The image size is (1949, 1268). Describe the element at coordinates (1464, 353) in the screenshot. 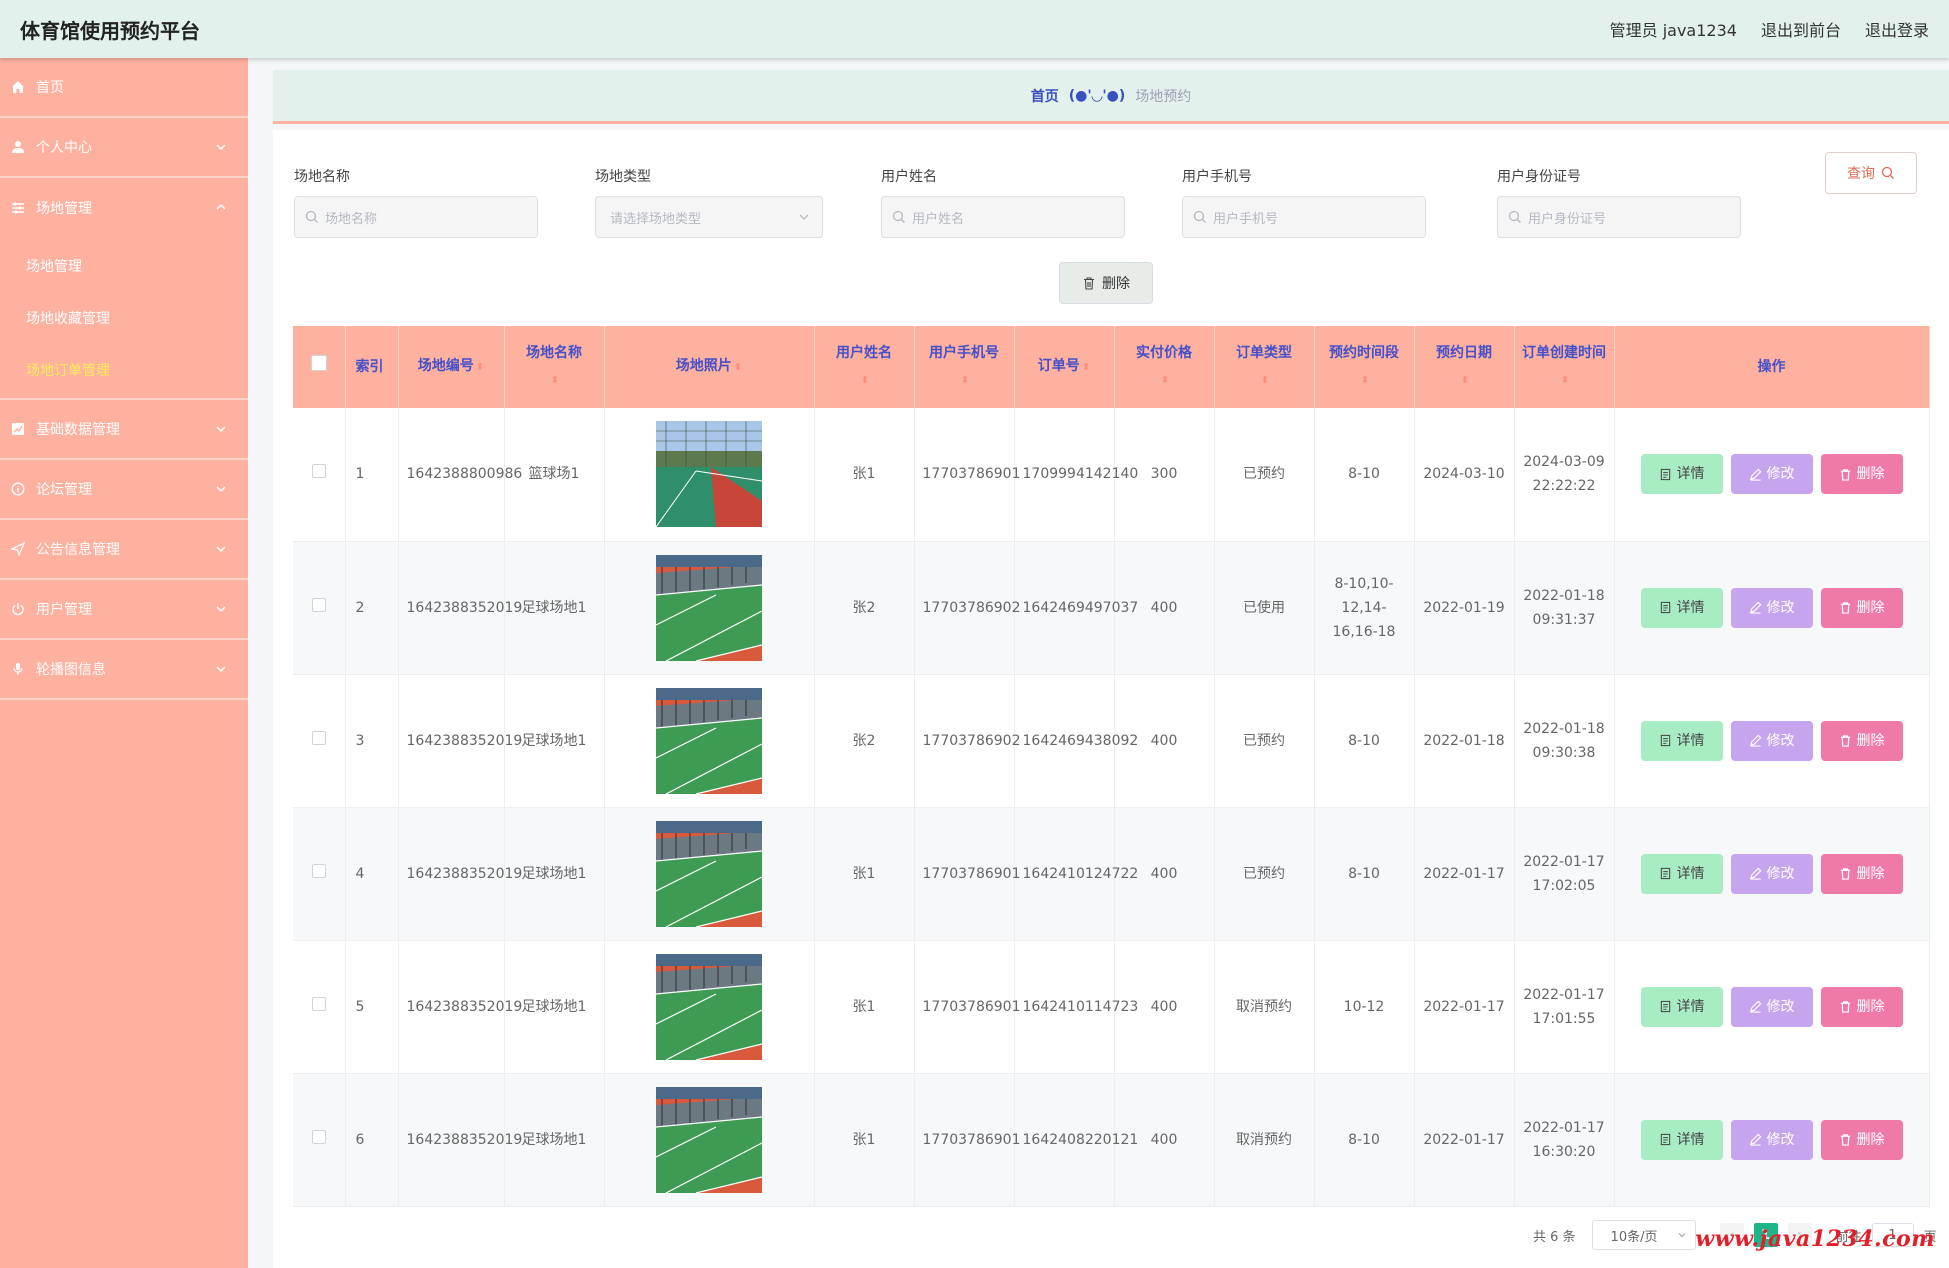

I see `col-label: 预约日期` at that location.